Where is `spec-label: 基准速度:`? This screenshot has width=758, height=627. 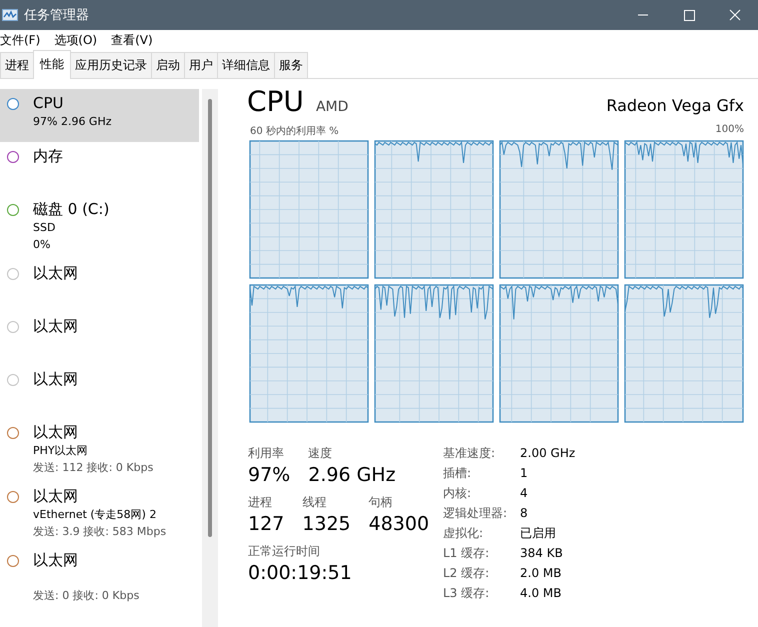
spec-label: 基准速度: is located at coordinates (469, 453).